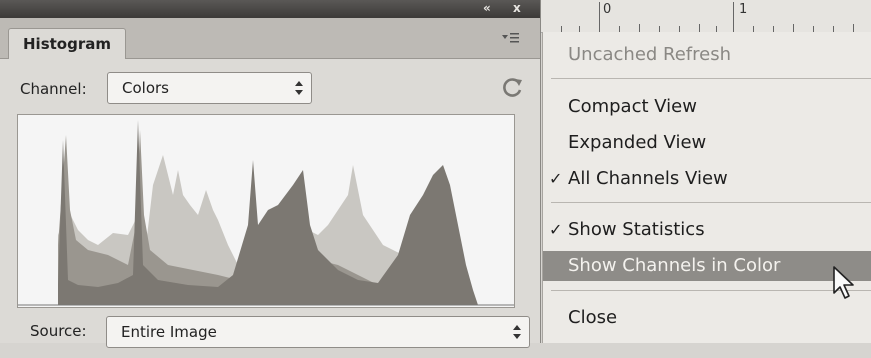 This screenshot has width=871, height=358. What do you see at coordinates (593, 317) in the screenshot?
I see `menu-item-label: Close` at bounding box center [593, 317].